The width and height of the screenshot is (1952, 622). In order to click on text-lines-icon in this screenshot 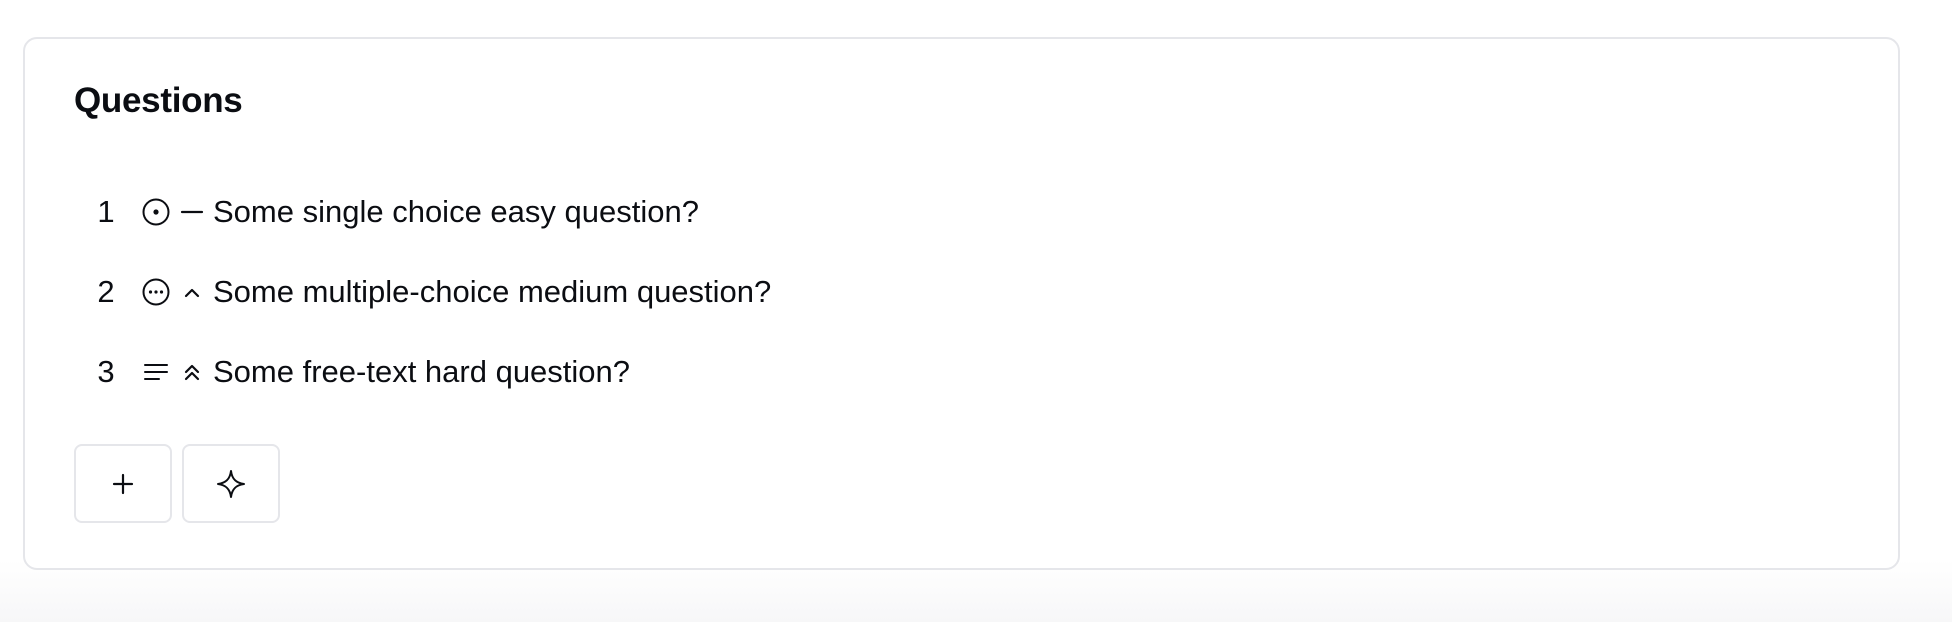, I will do `click(156, 372)`.